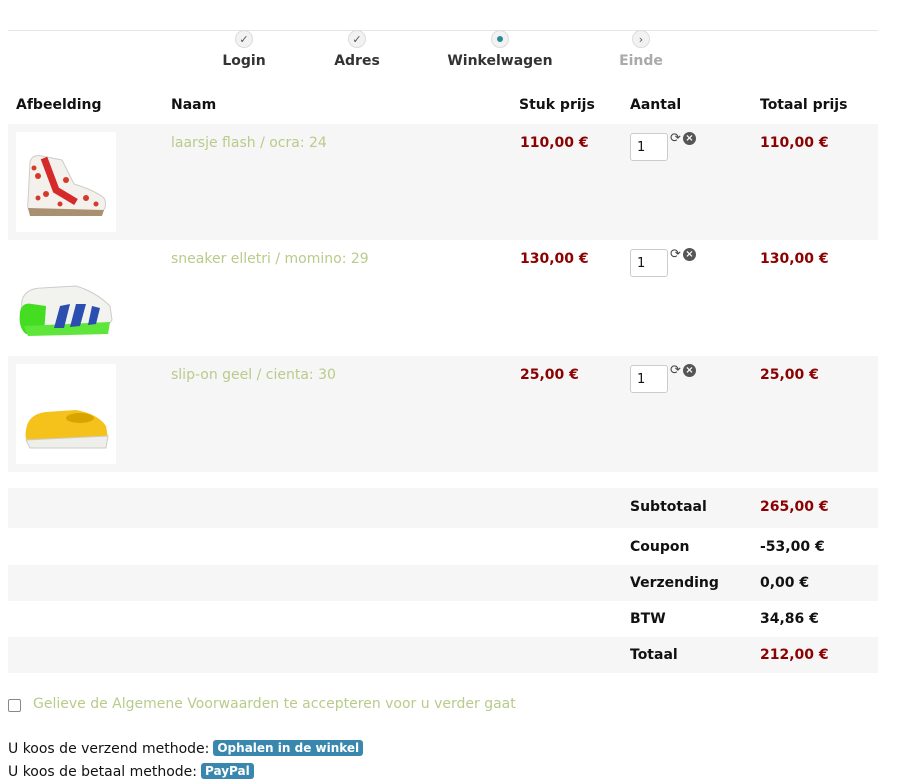  Describe the element at coordinates (668, 507) in the screenshot. I see `subtotal-label: Subtotaal` at that location.